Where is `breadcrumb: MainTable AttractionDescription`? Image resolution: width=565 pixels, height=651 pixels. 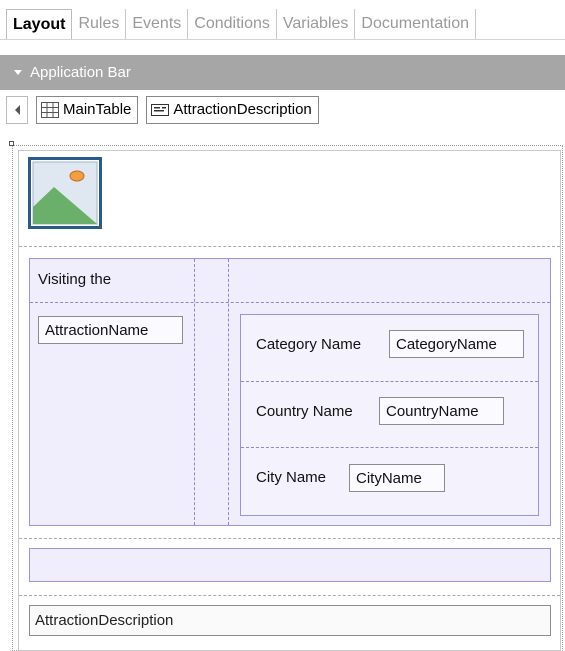
breadcrumb: MainTable AttractionDescription is located at coordinates (162, 109).